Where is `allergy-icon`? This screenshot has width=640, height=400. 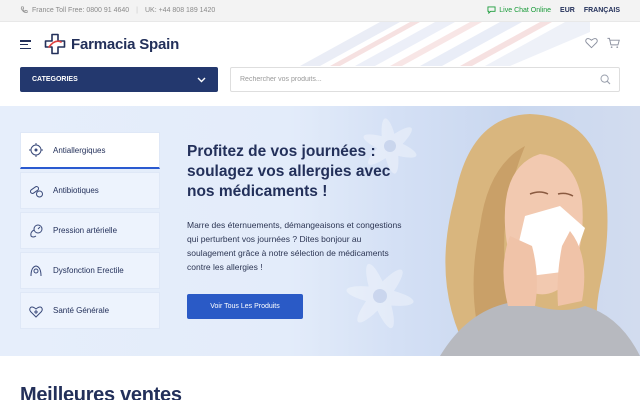
allergy-icon is located at coordinates (36, 150).